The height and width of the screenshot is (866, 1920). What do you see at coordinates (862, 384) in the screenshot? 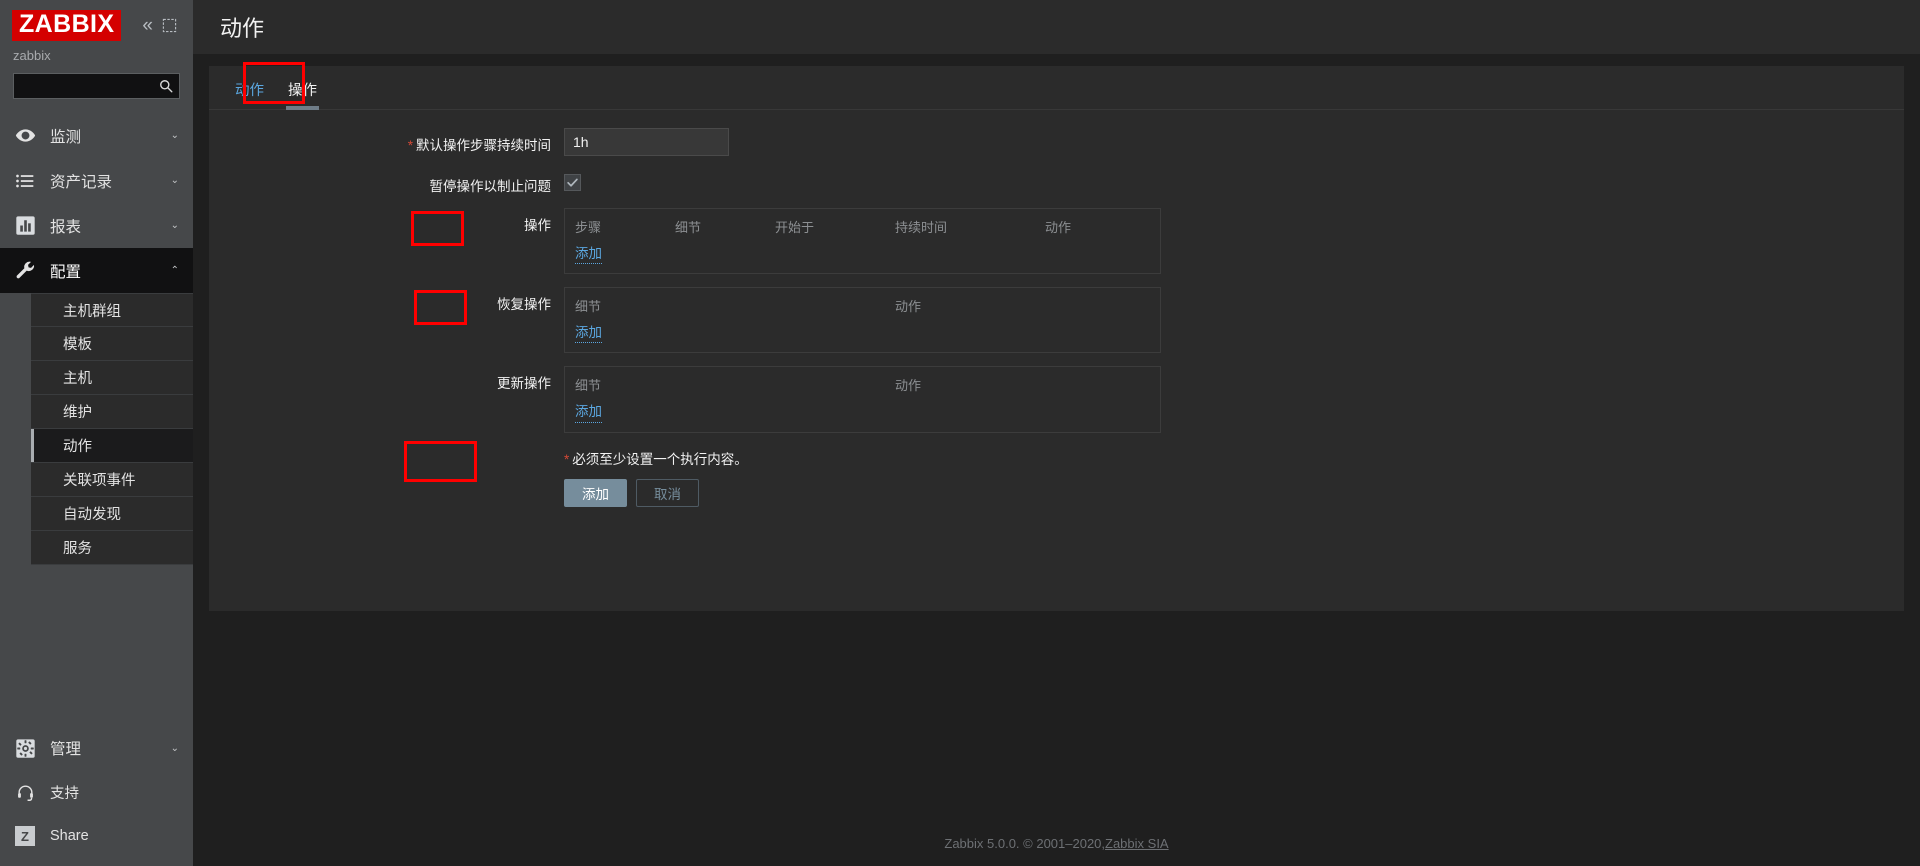
I see `update-operations-table-header: 细节 动作` at bounding box center [862, 384].